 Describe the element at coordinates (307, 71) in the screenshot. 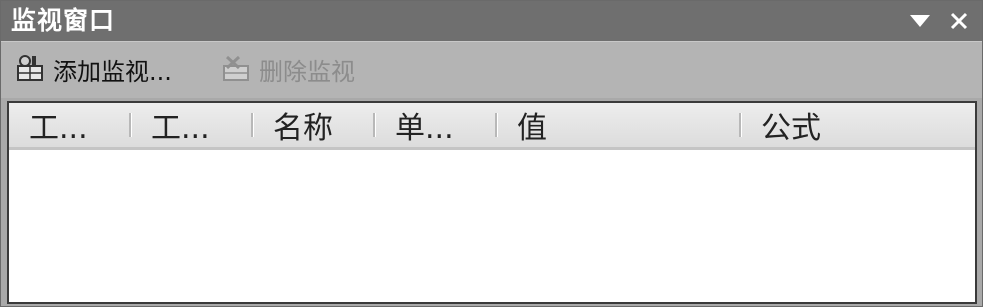

I see `delete-watch-label: 删除监视` at that location.